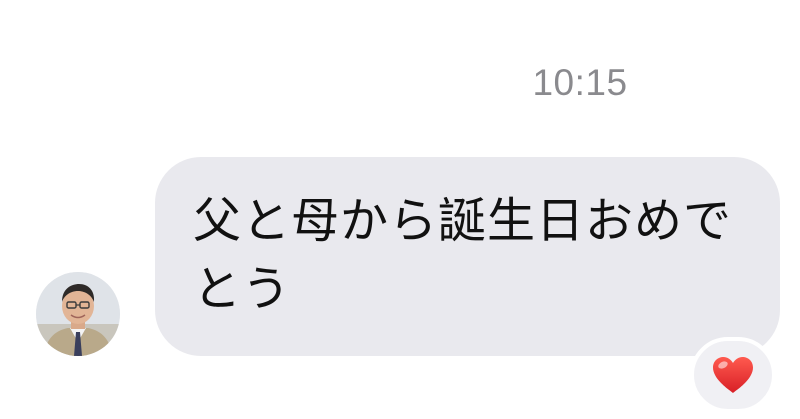 This screenshot has width=800, height=419. What do you see at coordinates (580, 82) in the screenshot?
I see `message-timestamp: 10:15` at bounding box center [580, 82].